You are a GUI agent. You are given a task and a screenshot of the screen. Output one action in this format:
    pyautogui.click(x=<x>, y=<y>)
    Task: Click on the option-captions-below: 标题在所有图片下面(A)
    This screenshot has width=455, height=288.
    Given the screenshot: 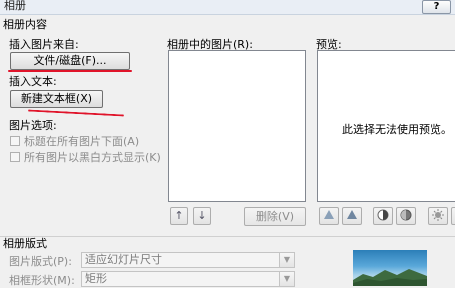 What is the action you would take?
    pyautogui.click(x=74, y=141)
    